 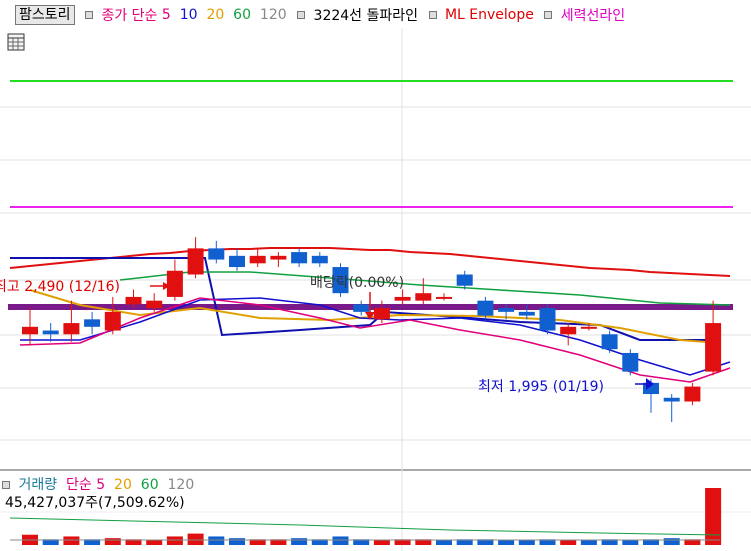 What do you see at coordinates (541, 387) in the screenshot?
I see `low-annotation: 최저 1,995 (01/19)` at bounding box center [541, 387].